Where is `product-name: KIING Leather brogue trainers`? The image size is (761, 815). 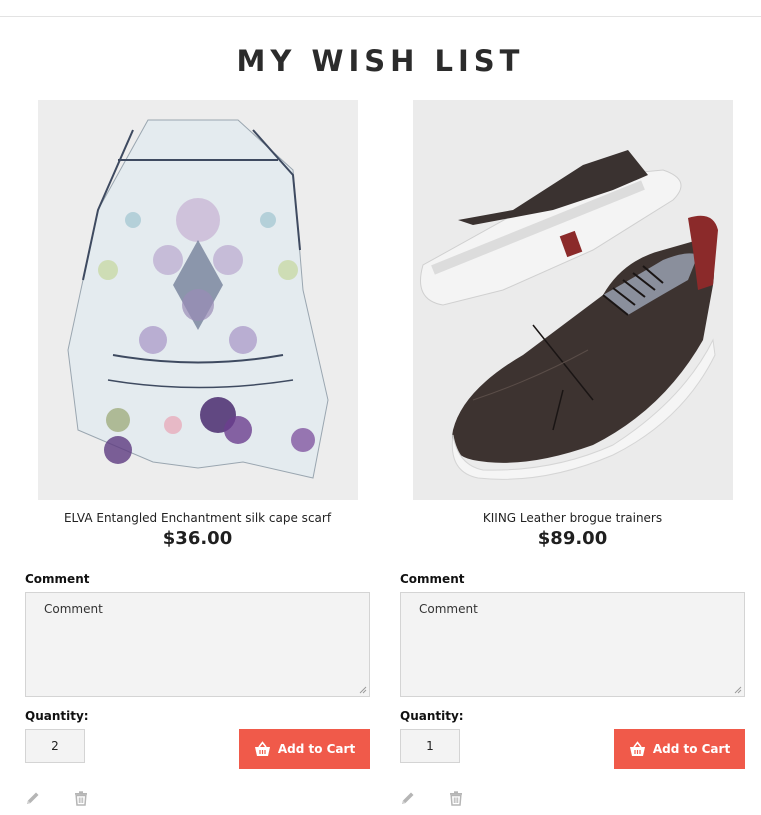 product-name: KIING Leather brogue trainers is located at coordinates (572, 518).